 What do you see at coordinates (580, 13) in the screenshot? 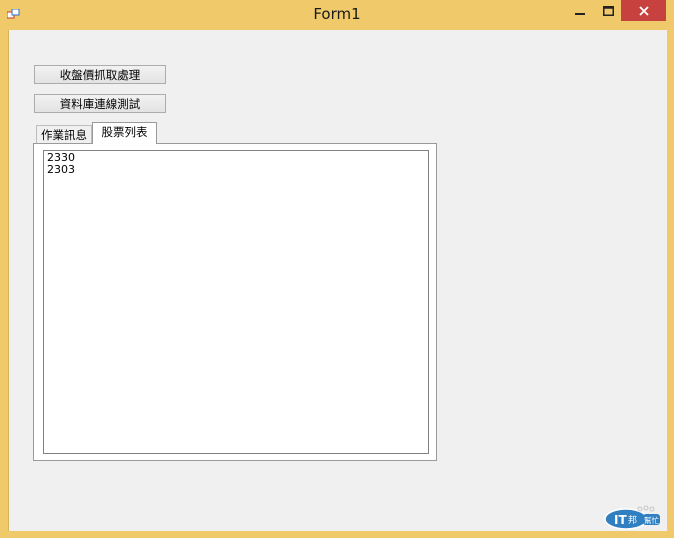
I see `minimize-icon` at bounding box center [580, 13].